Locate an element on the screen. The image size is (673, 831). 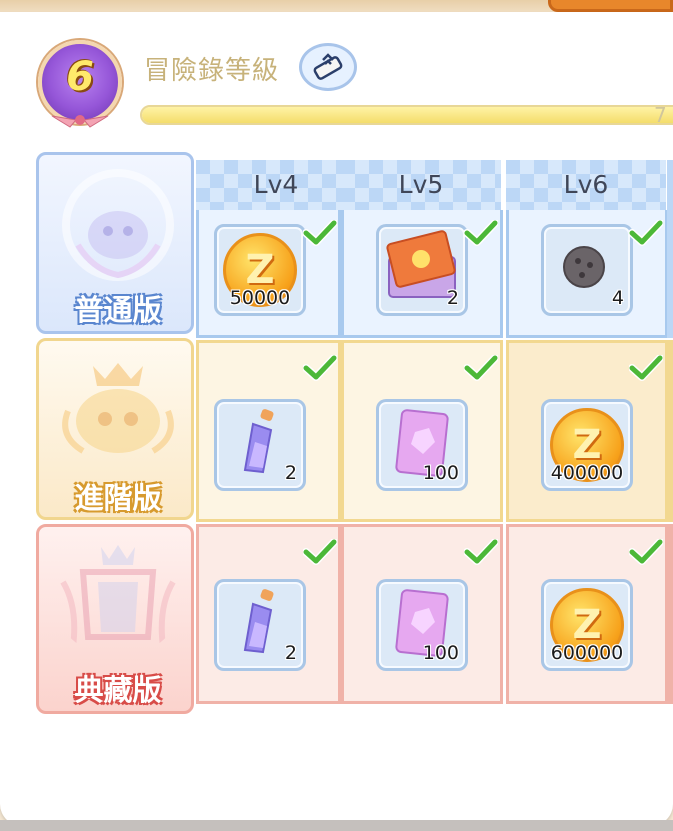
reward-cell: Z 50000 is located at coordinates (268, 274).